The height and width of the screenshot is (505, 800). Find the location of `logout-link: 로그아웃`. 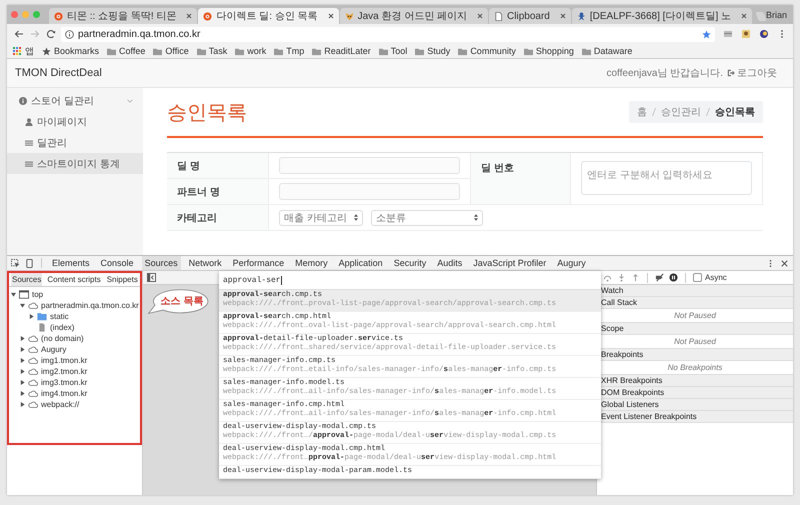

logout-link: 로그아웃 is located at coordinates (752, 73).